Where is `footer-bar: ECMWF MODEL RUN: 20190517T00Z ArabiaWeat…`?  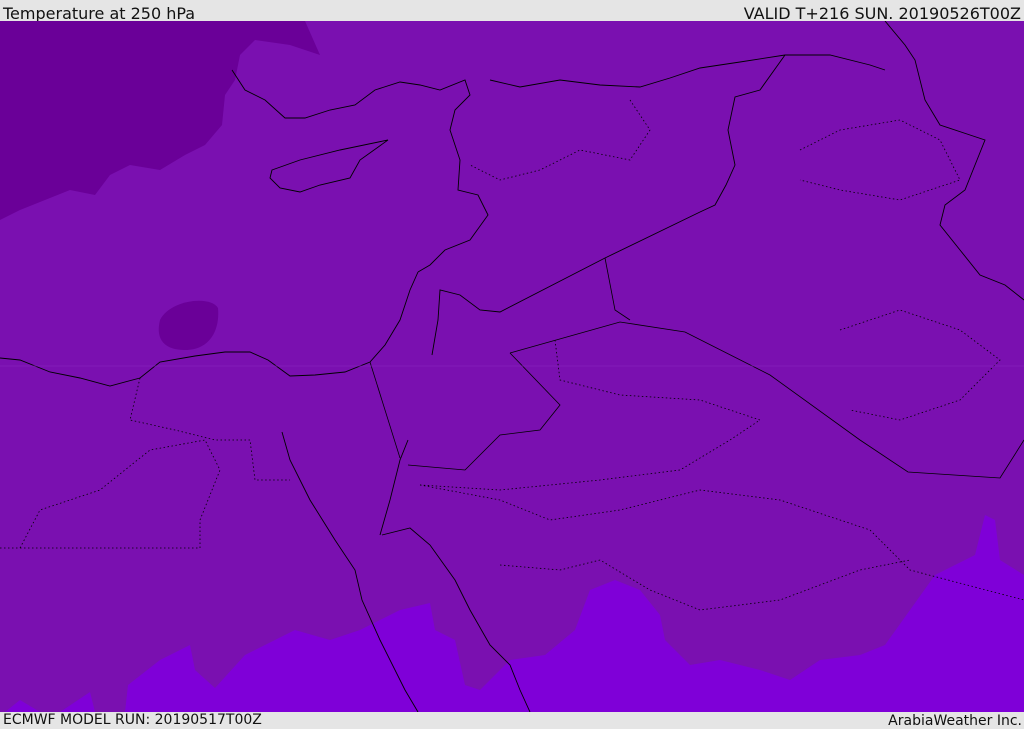
footer-bar: ECMWF MODEL RUN: 20190517T00Z ArabiaWeat… is located at coordinates (512, 720).